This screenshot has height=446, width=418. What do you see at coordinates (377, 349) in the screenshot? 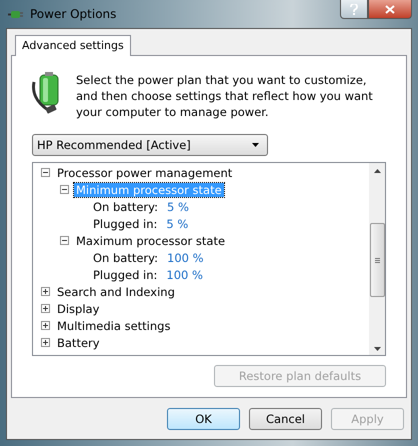
I see `scroll-down-icon` at bounding box center [377, 349].